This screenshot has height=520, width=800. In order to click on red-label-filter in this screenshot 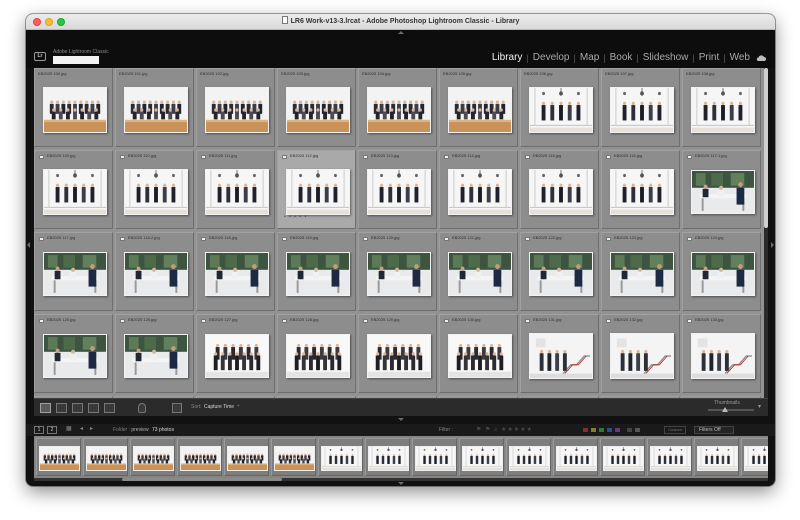, I will do `click(585, 430)`.